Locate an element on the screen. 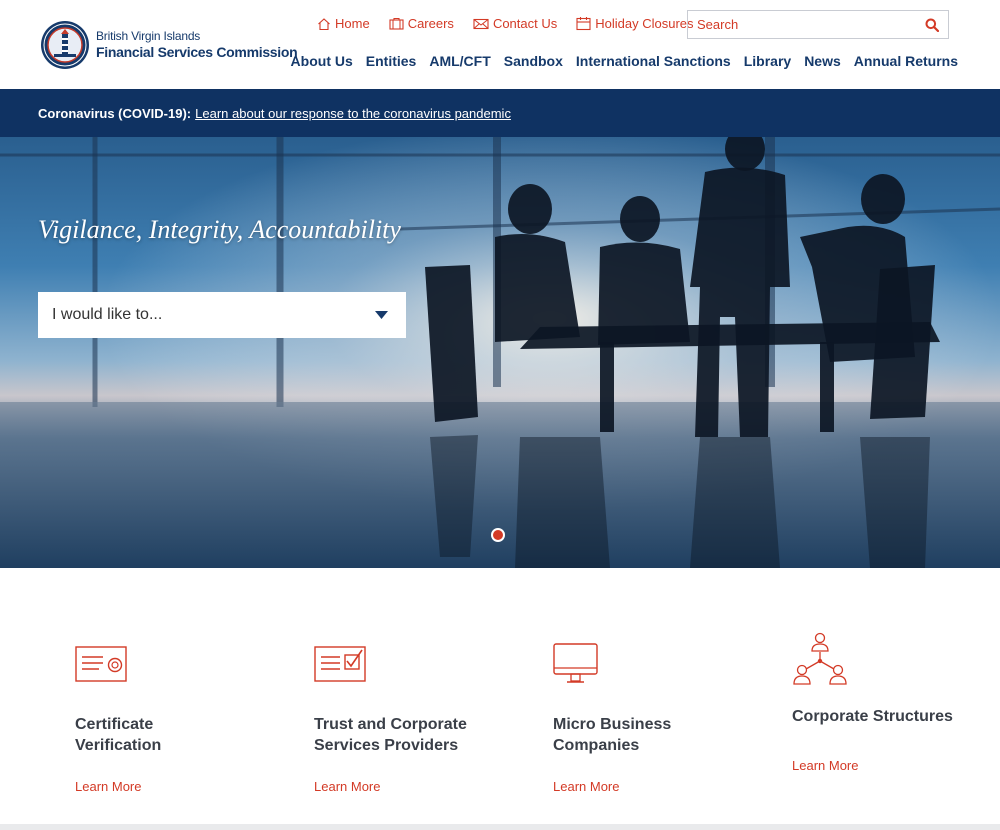 Image resolution: width=1000 pixels, height=830 pixels. caret-down-icon is located at coordinates (381, 314).